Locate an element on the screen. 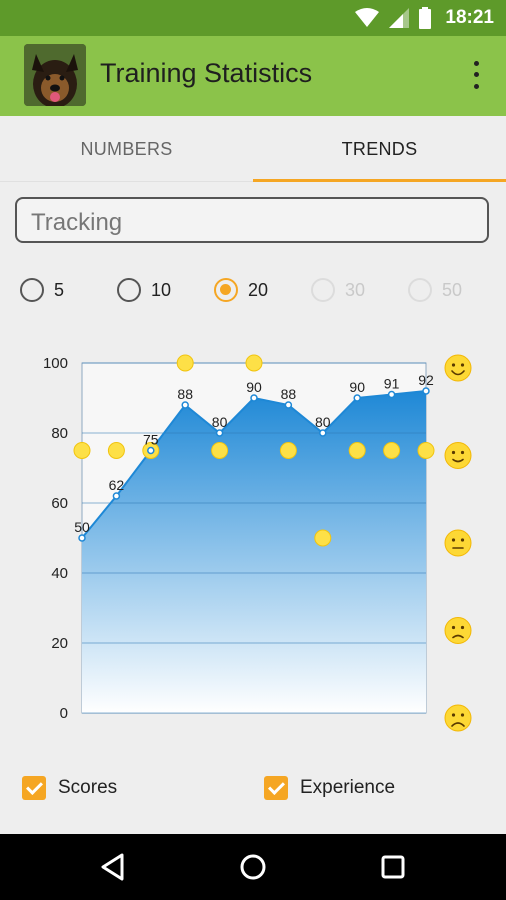  tab-numbers: NUMBERS is located at coordinates (126, 149).